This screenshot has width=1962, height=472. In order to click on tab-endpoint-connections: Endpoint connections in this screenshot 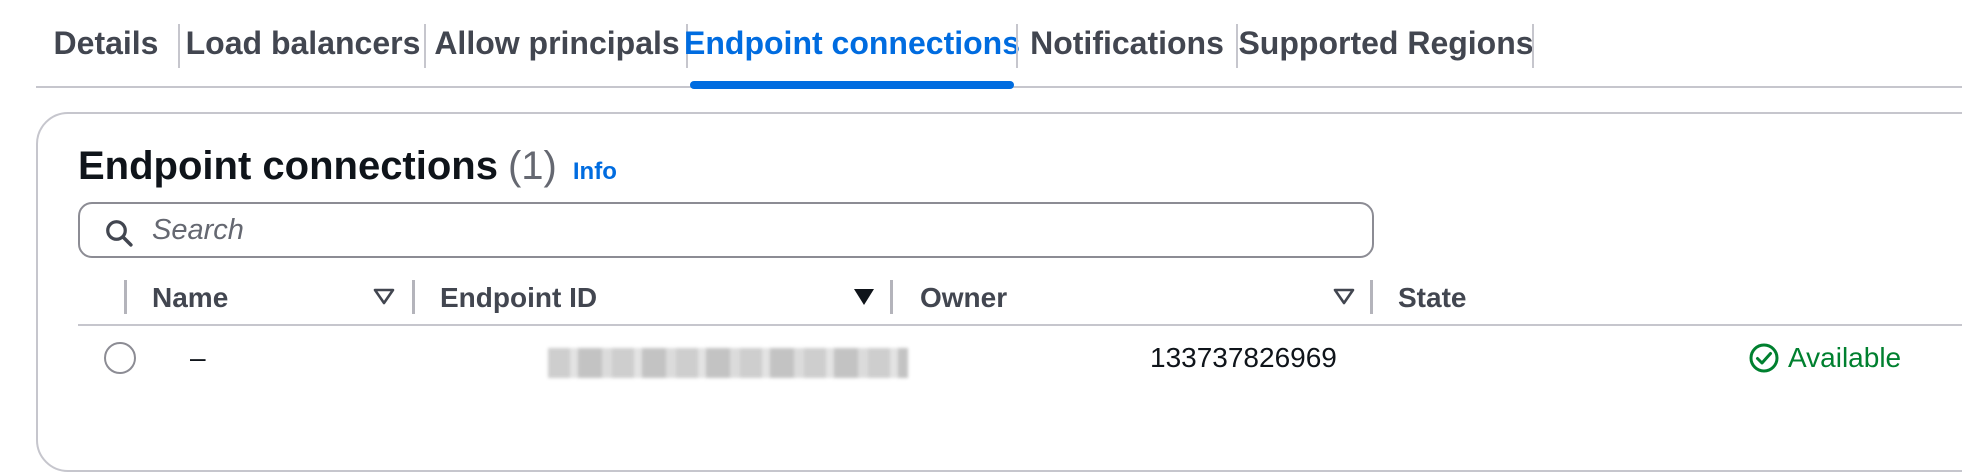, I will do `click(852, 44)`.